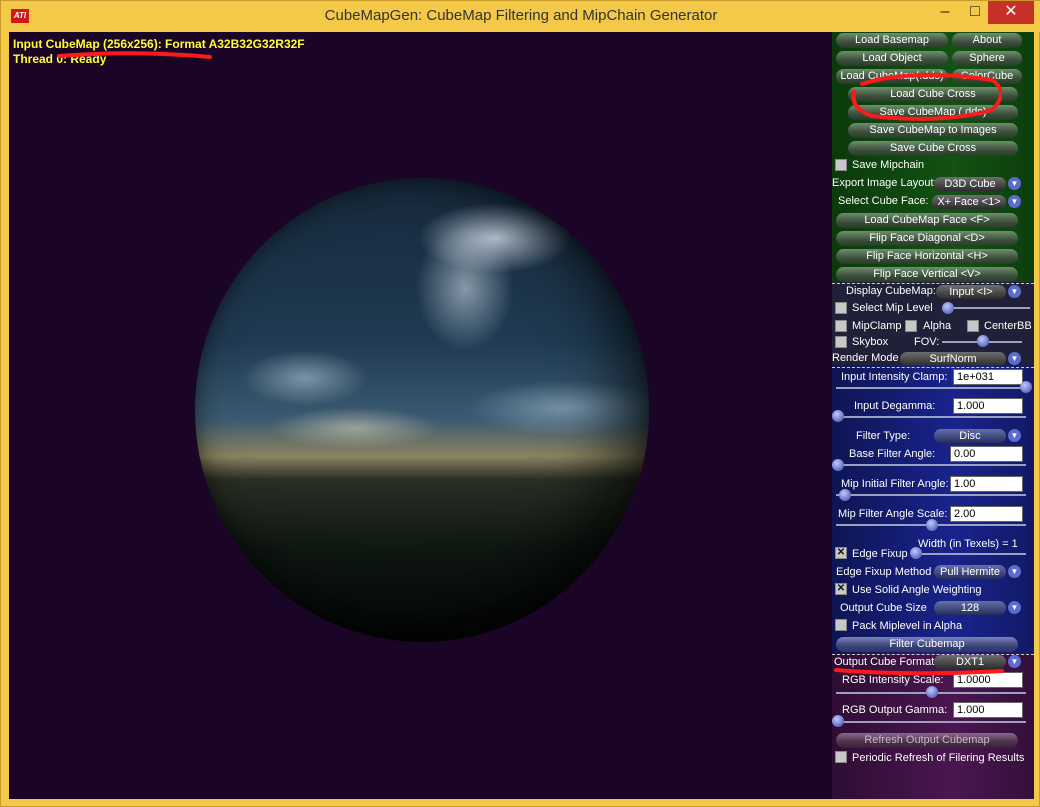 The width and height of the screenshot is (1040, 807). I want to click on select-mip-level-label: Select Mip Level, so click(892, 308).